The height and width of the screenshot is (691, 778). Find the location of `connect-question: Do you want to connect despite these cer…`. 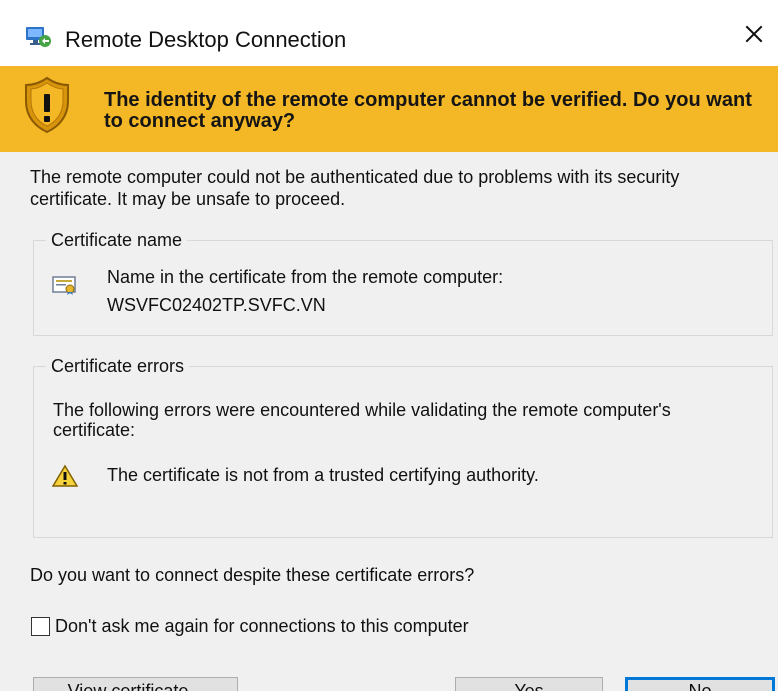

connect-question: Do you want to connect despite these cer… is located at coordinates (252, 575).